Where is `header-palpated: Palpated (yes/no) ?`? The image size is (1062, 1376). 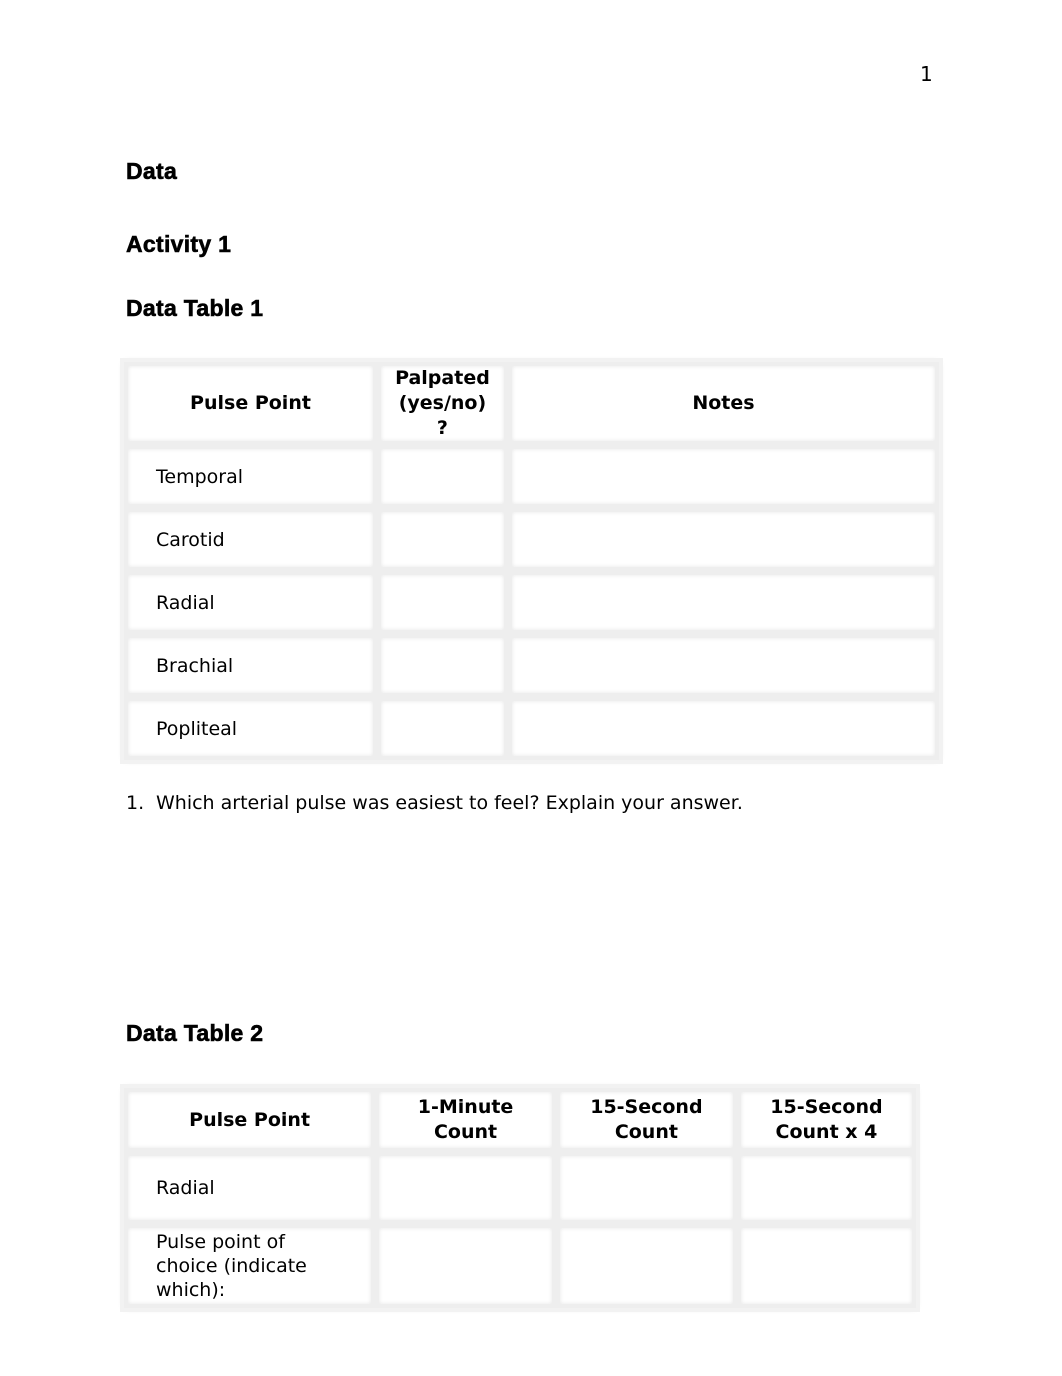 header-palpated: Palpated (yes/no) ? is located at coordinates (442, 403).